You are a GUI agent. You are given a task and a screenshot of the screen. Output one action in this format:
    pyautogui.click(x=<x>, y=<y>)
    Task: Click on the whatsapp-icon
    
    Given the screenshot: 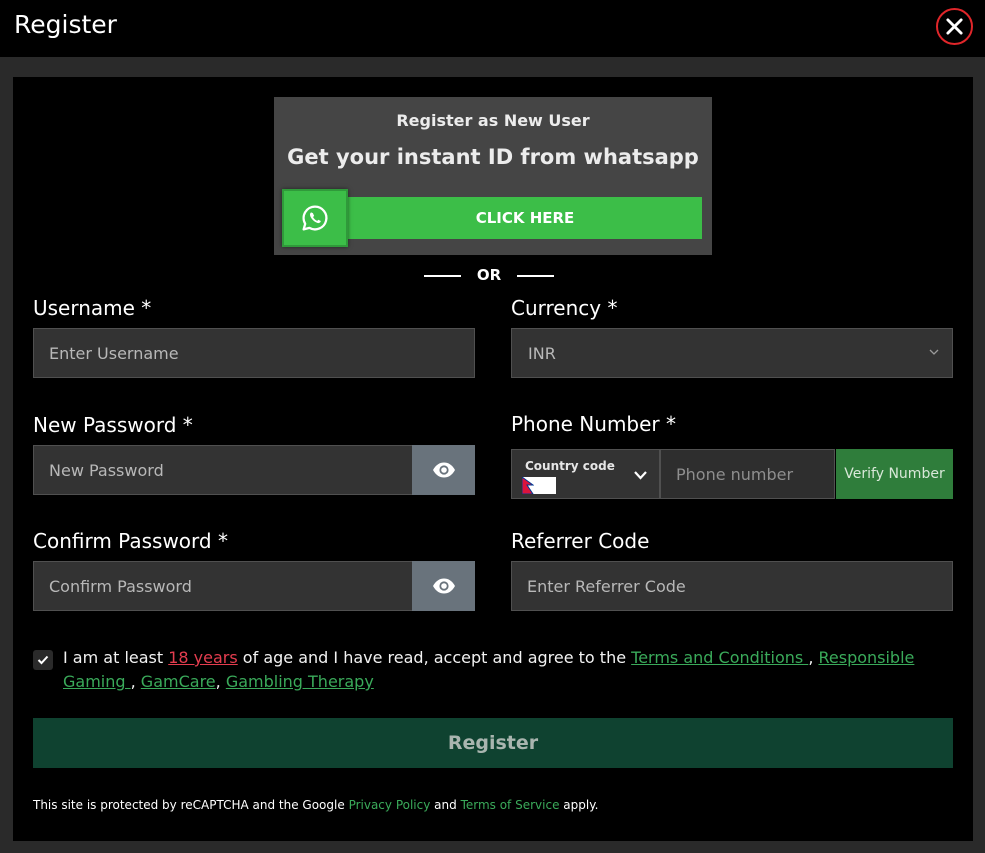 What is the action you would take?
    pyautogui.click(x=315, y=218)
    